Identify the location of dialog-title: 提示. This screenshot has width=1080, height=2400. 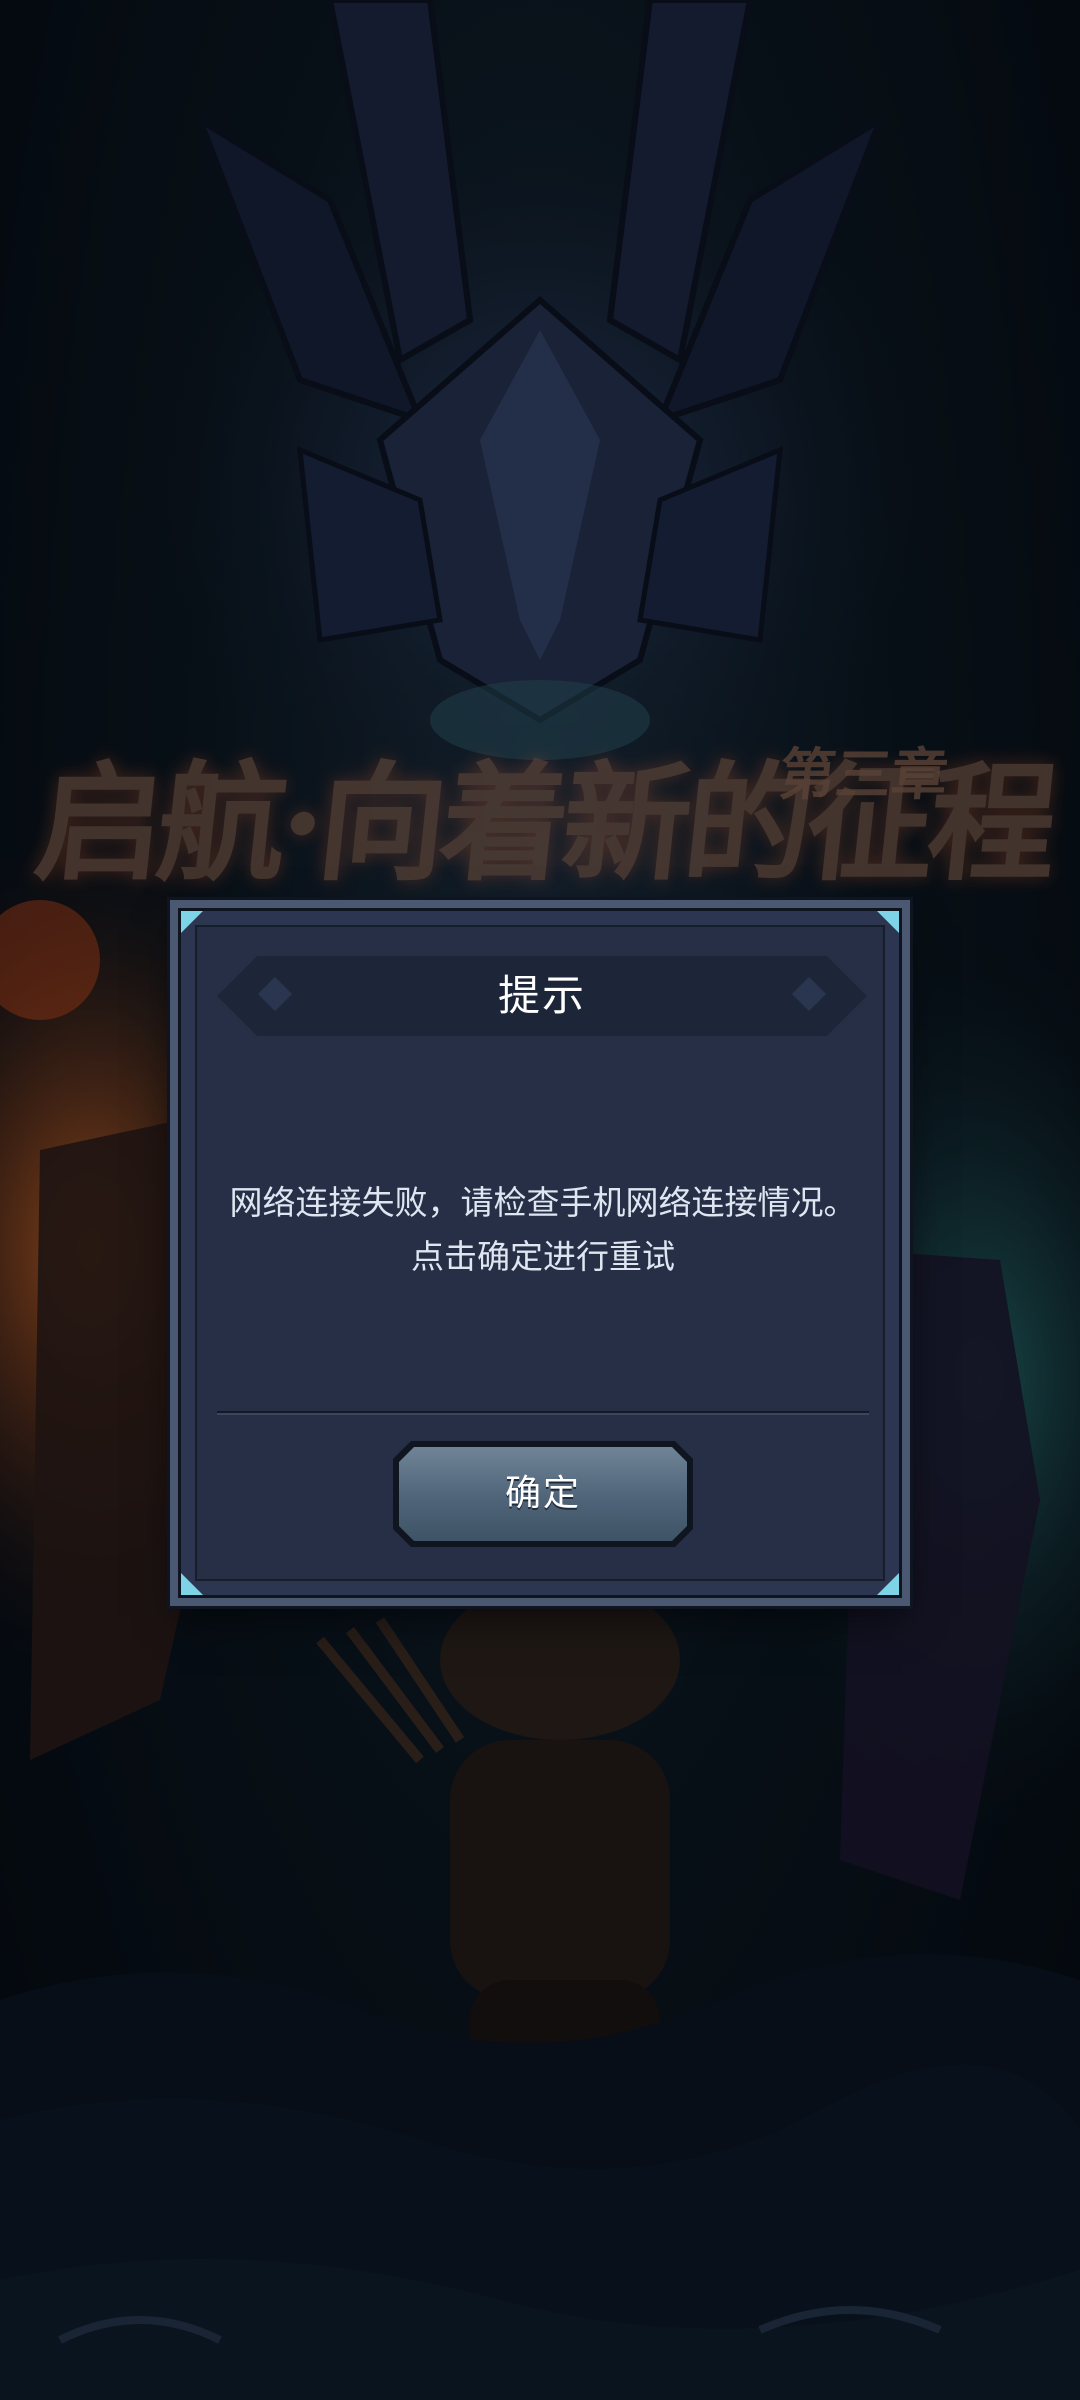
(541, 995).